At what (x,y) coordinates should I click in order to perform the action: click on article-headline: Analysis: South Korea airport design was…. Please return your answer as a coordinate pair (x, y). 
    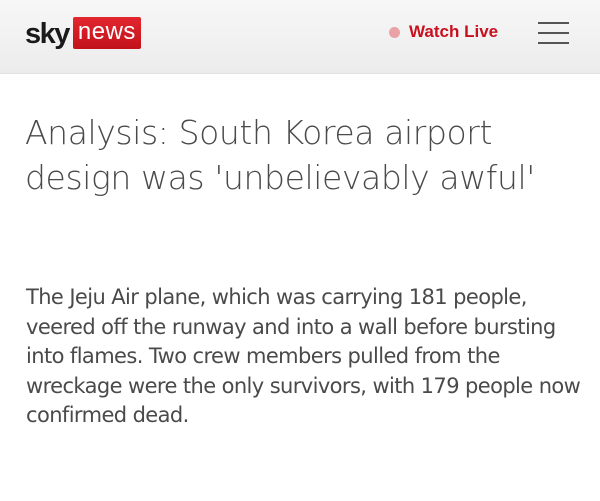
    Looking at the image, I should click on (280, 155).